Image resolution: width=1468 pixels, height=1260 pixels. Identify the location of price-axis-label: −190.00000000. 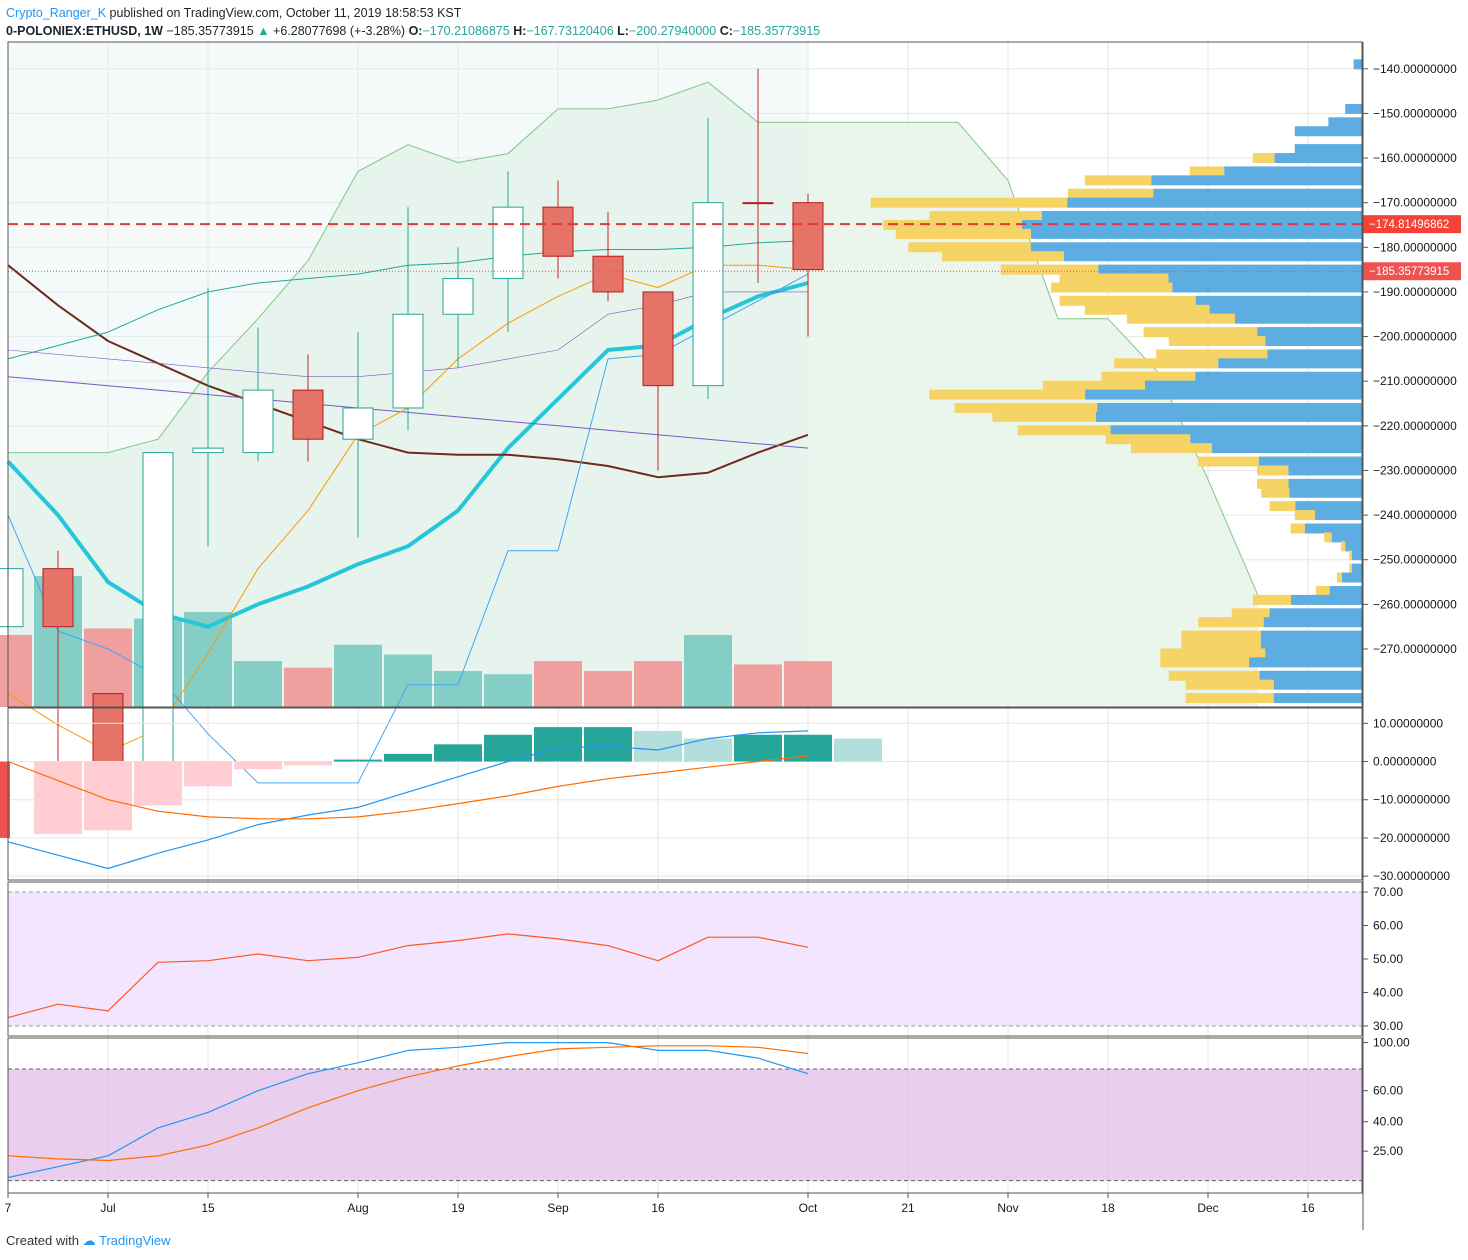
(1415, 292).